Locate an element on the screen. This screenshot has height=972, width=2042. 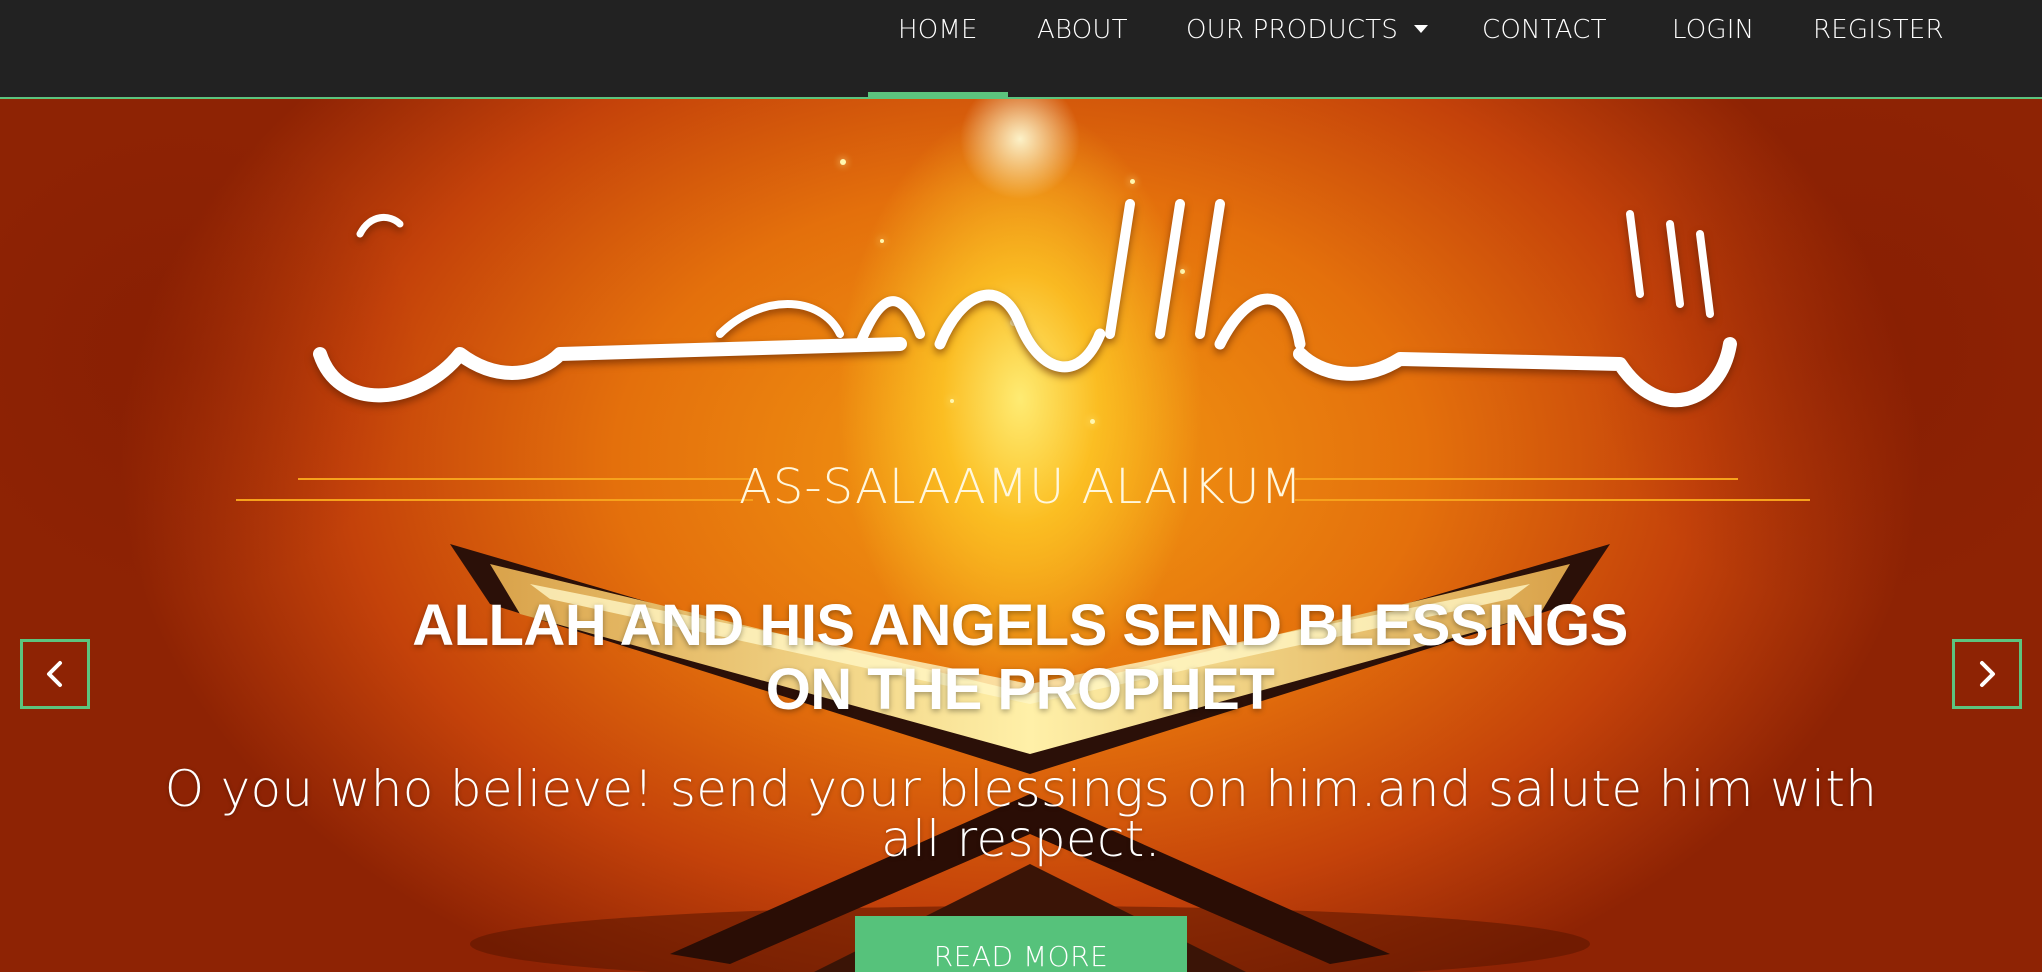
chevron-right-icon is located at coordinates (1987, 674).